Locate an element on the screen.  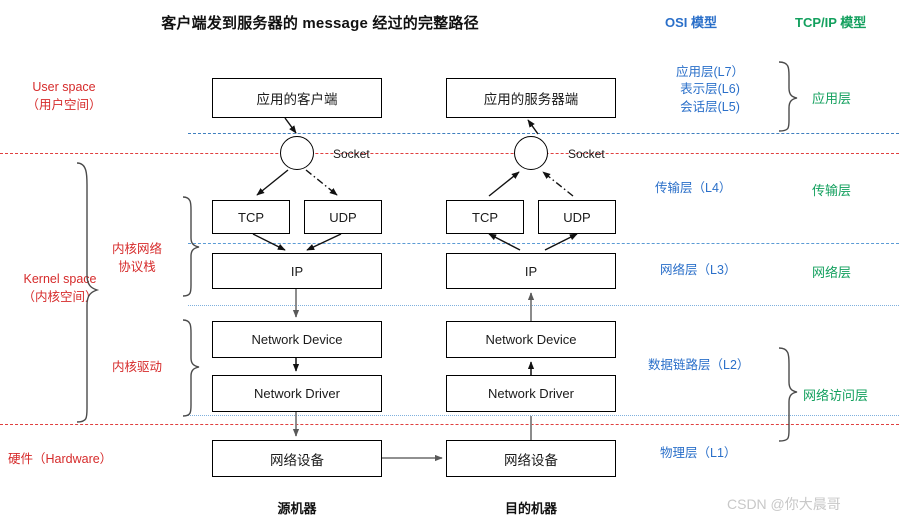
arrow-dest-socket-to-app is located at coordinates (533, 127).